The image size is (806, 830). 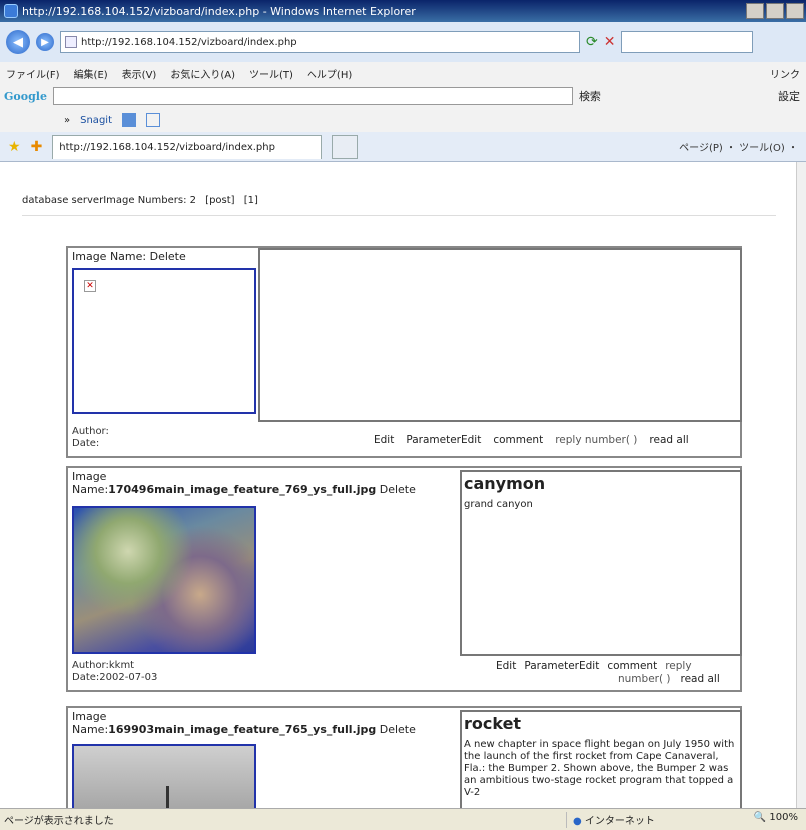 What do you see at coordinates (109, 256) in the screenshot?
I see `image-name-label: Image Name:` at bounding box center [109, 256].